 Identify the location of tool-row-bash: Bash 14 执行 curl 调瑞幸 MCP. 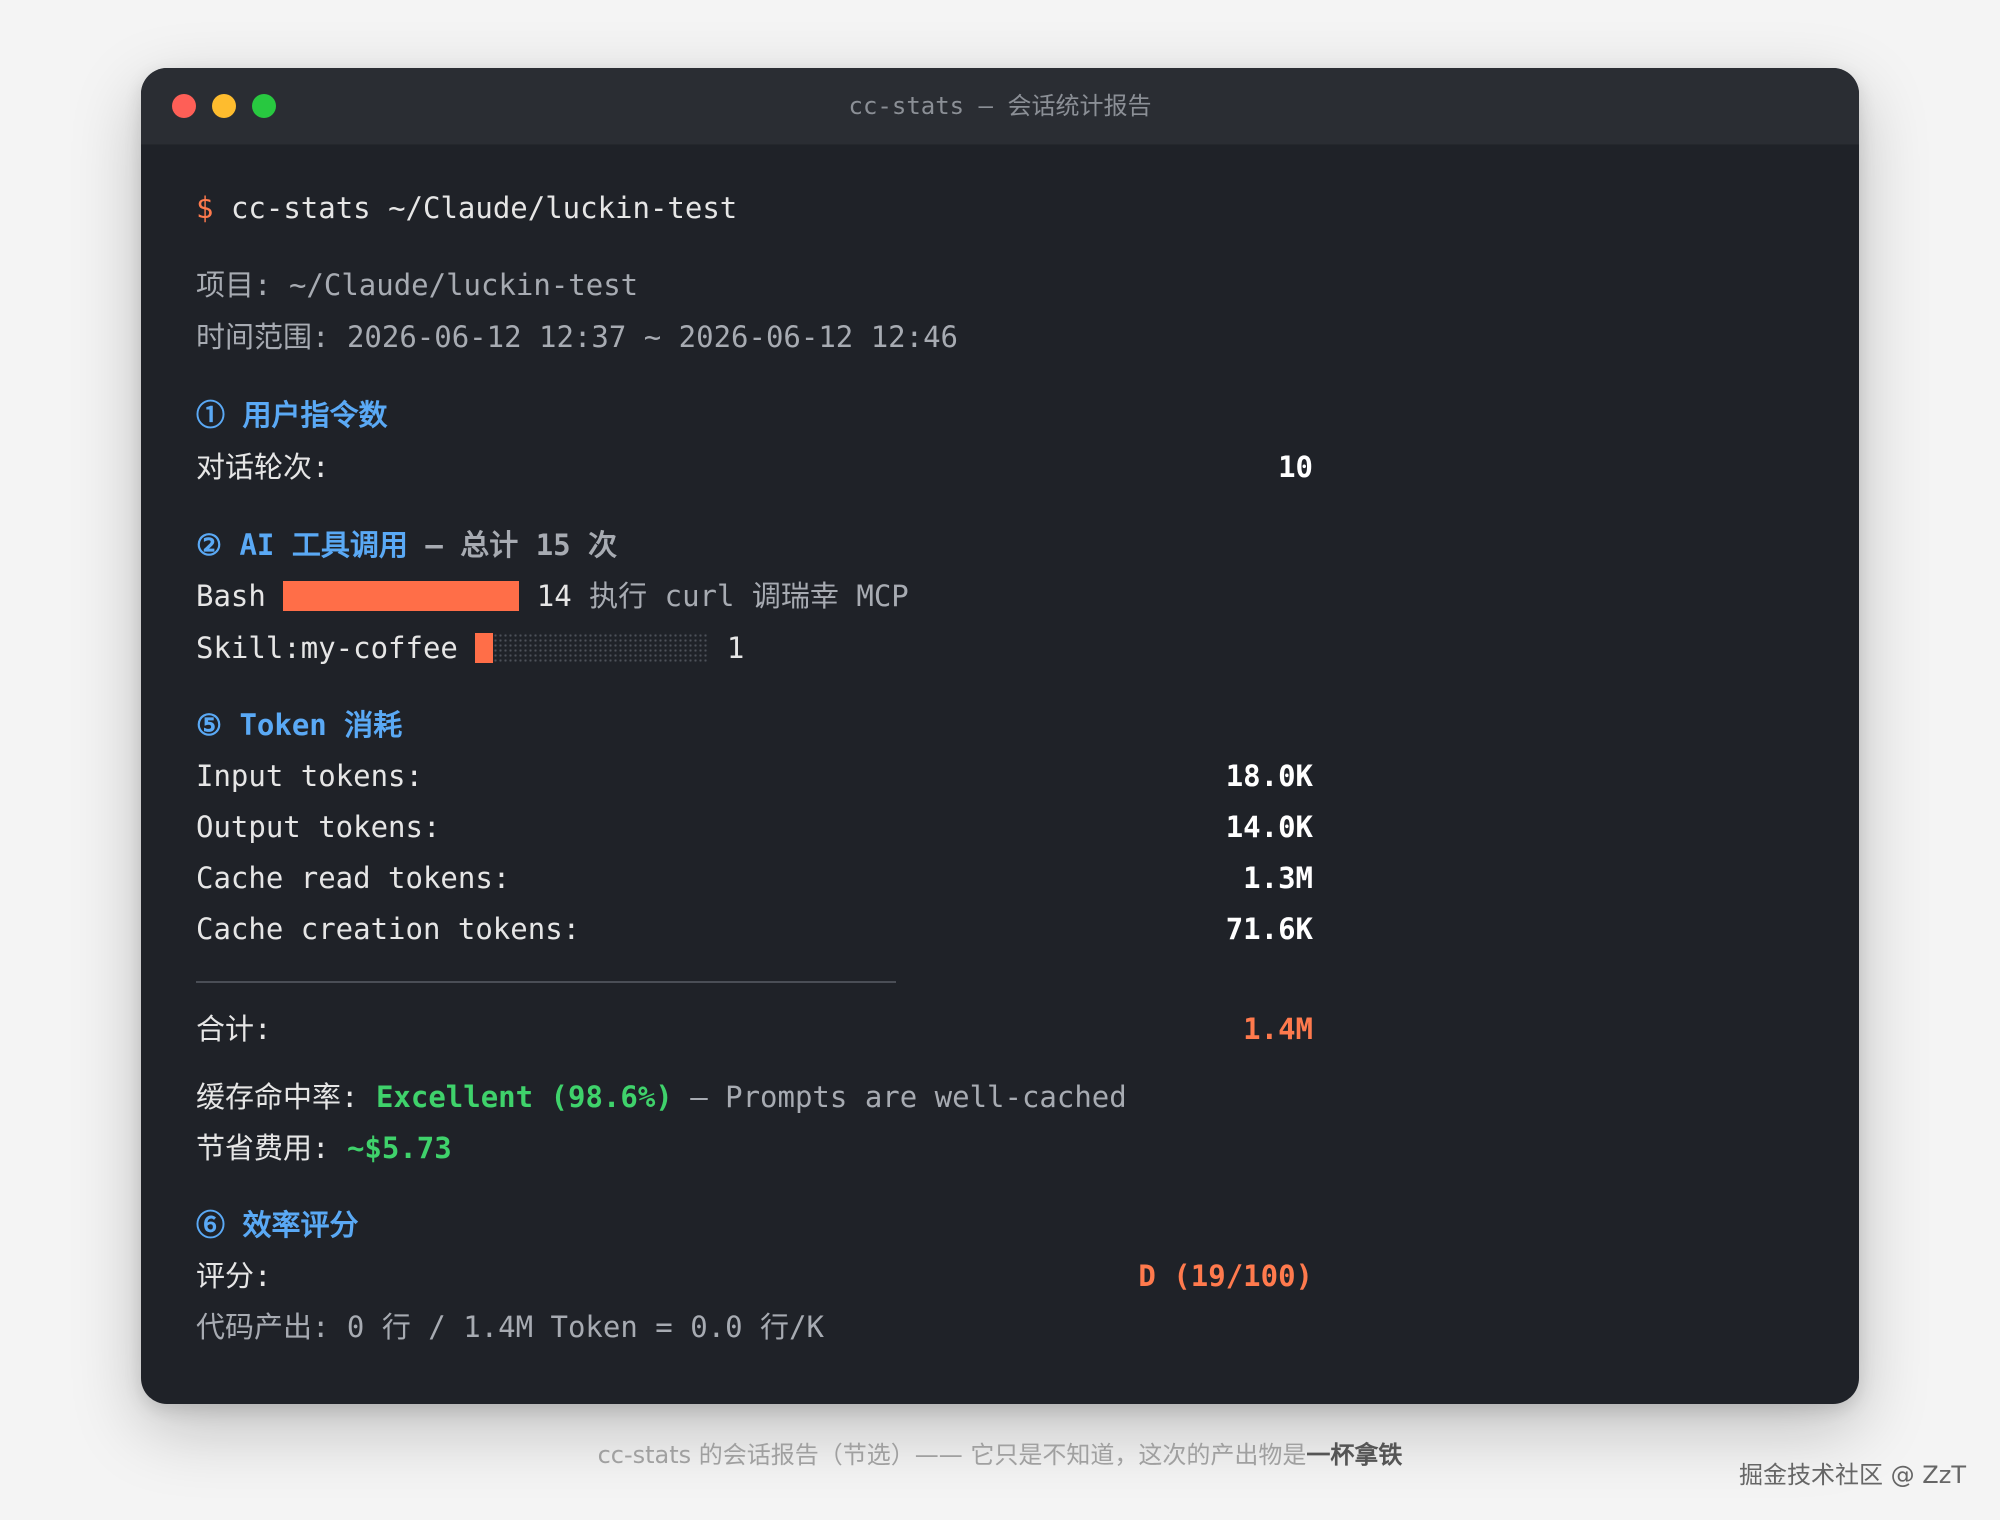
(552, 596).